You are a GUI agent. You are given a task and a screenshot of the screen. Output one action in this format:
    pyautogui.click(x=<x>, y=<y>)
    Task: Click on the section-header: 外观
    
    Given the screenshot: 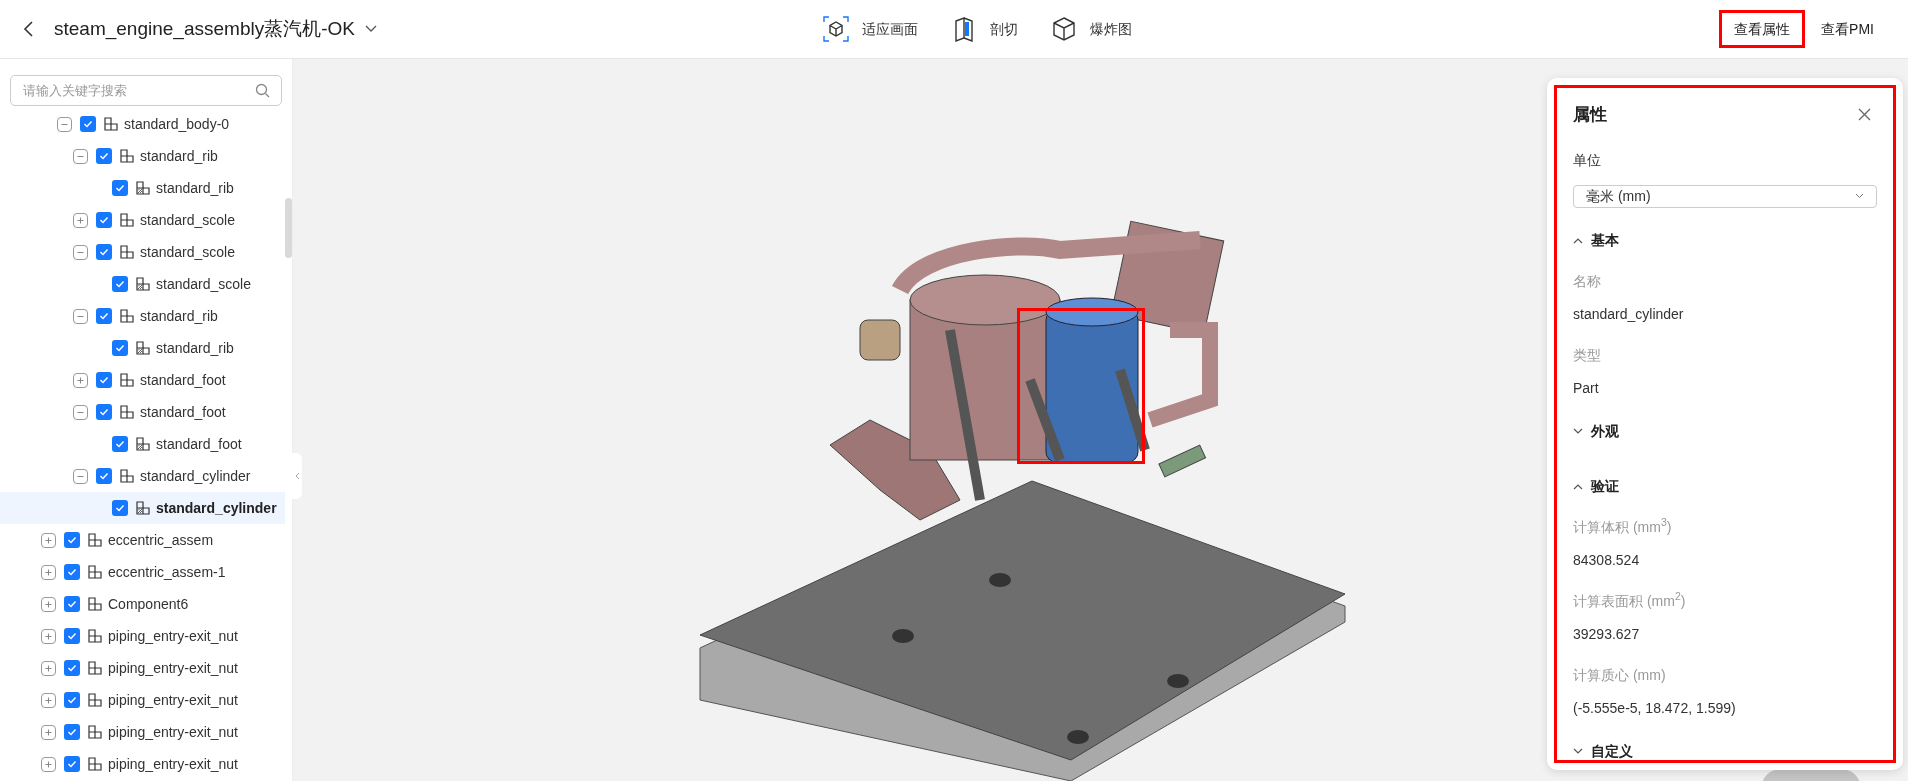 What is the action you would take?
    pyautogui.click(x=1725, y=431)
    